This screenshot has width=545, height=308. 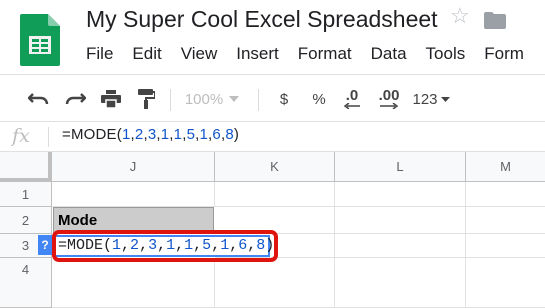 What do you see at coordinates (133, 283) in the screenshot?
I see `cell-j4` at bounding box center [133, 283].